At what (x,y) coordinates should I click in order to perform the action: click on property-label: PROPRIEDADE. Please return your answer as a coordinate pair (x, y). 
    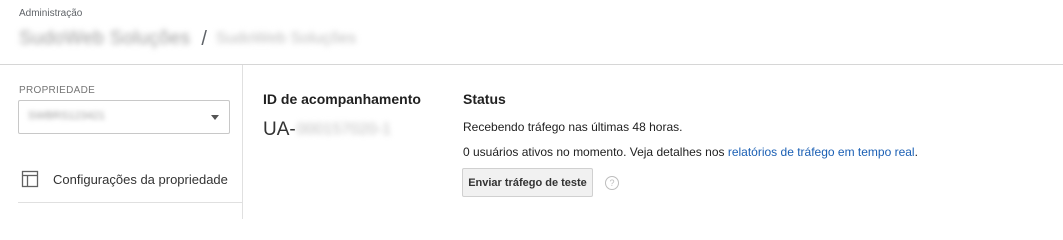
    Looking at the image, I should click on (57, 90).